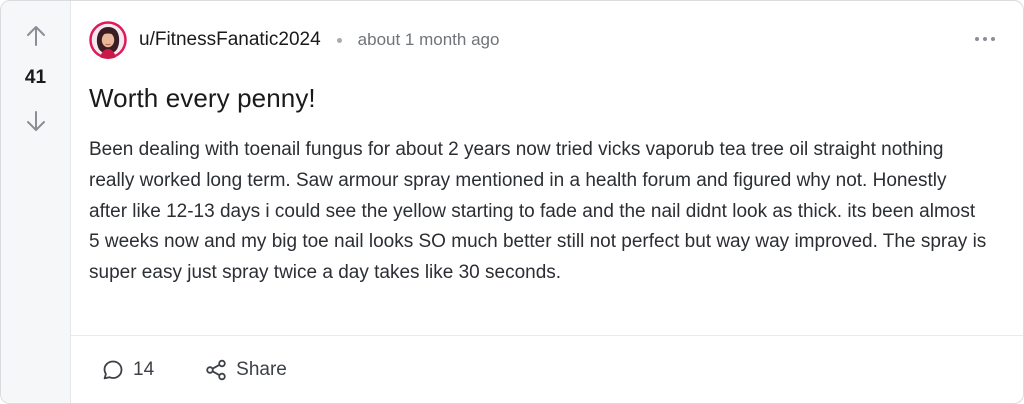 The image size is (1024, 404). I want to click on upvote-button, so click(36, 36).